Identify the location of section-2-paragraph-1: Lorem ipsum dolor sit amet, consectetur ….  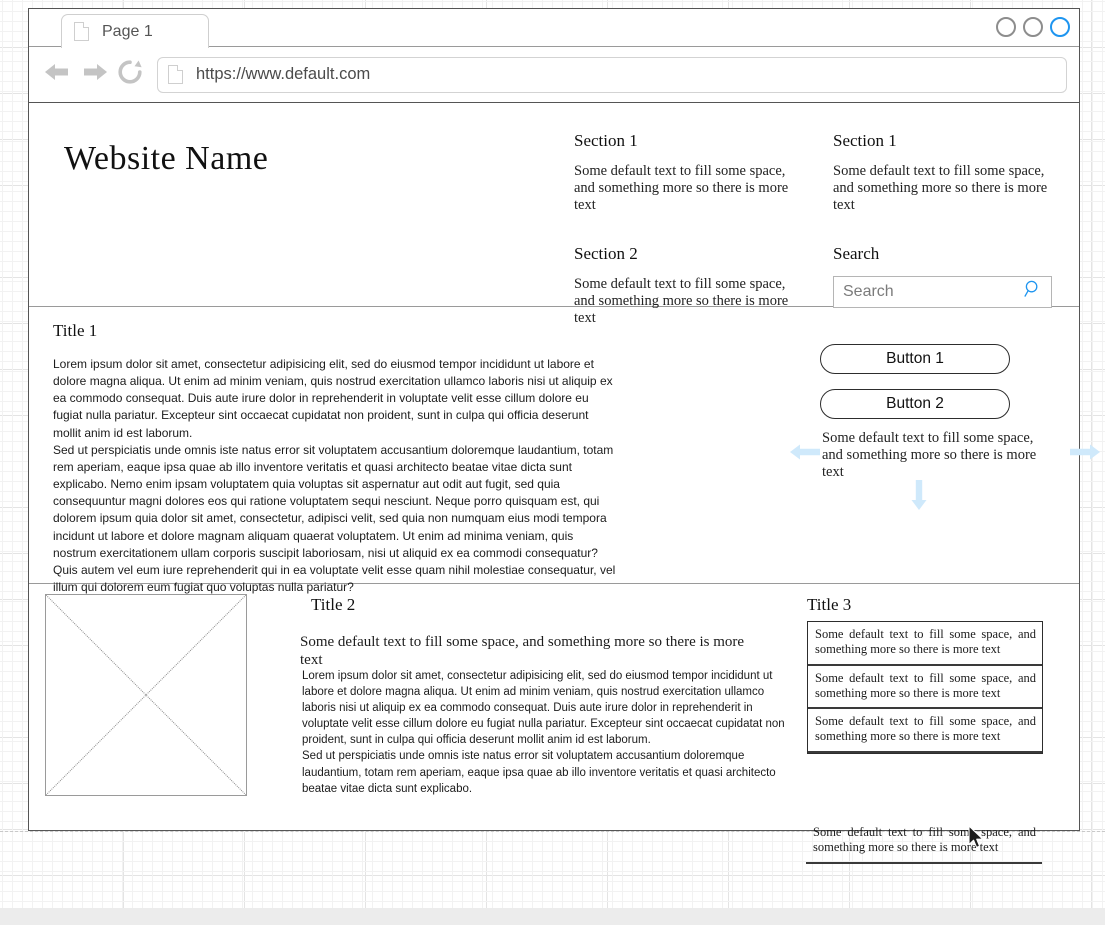
(543, 708).